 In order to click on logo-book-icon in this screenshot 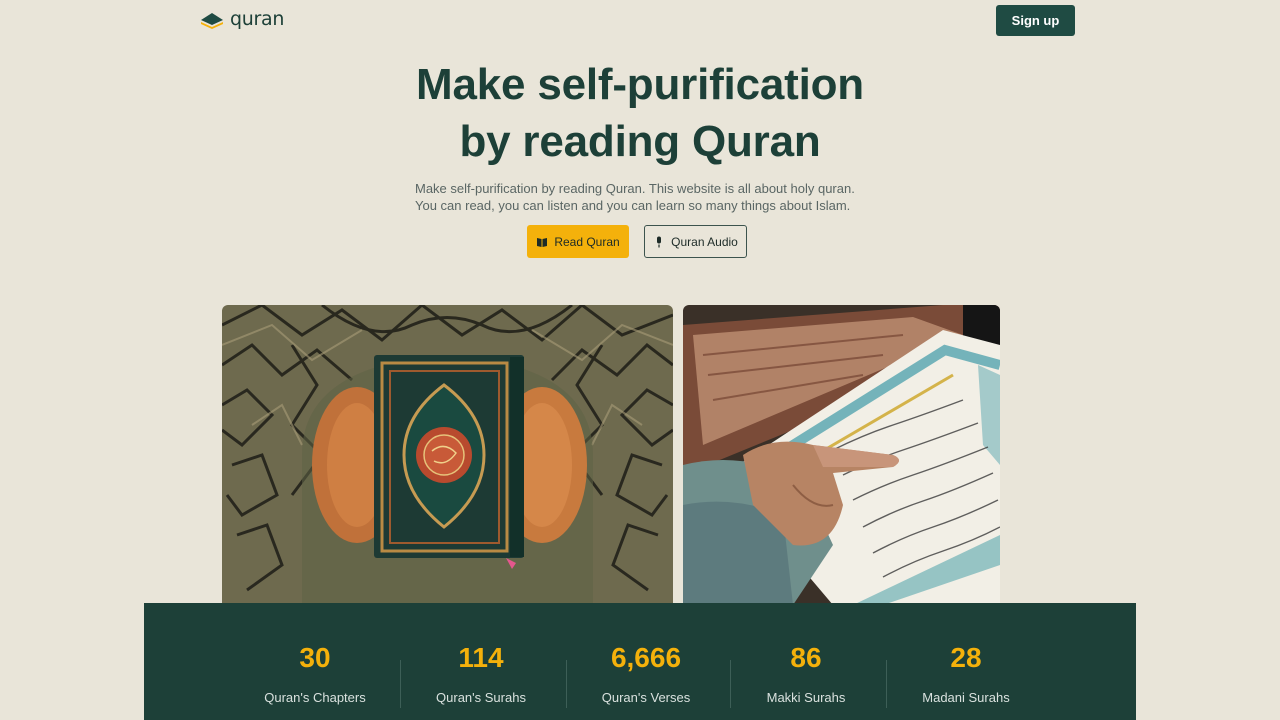, I will do `click(212, 21)`.